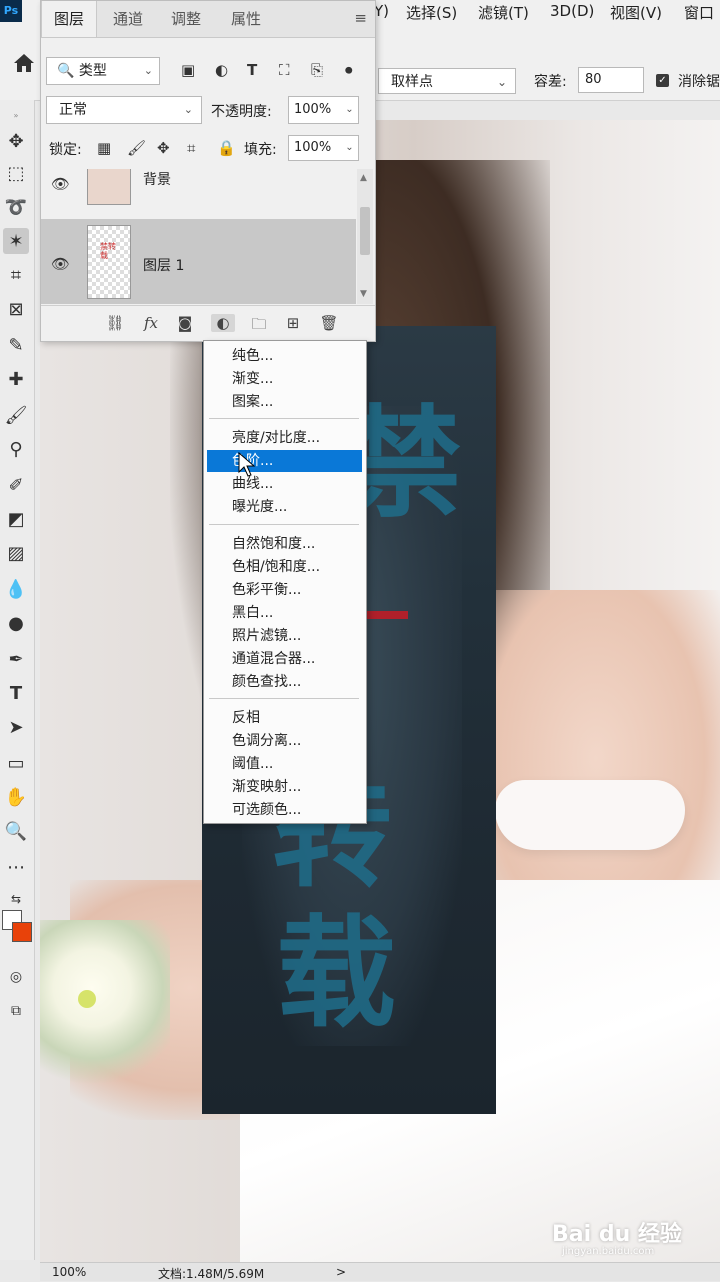 The height and width of the screenshot is (1282, 720). I want to click on magic-wand-tool-icon: ✶, so click(16, 241).